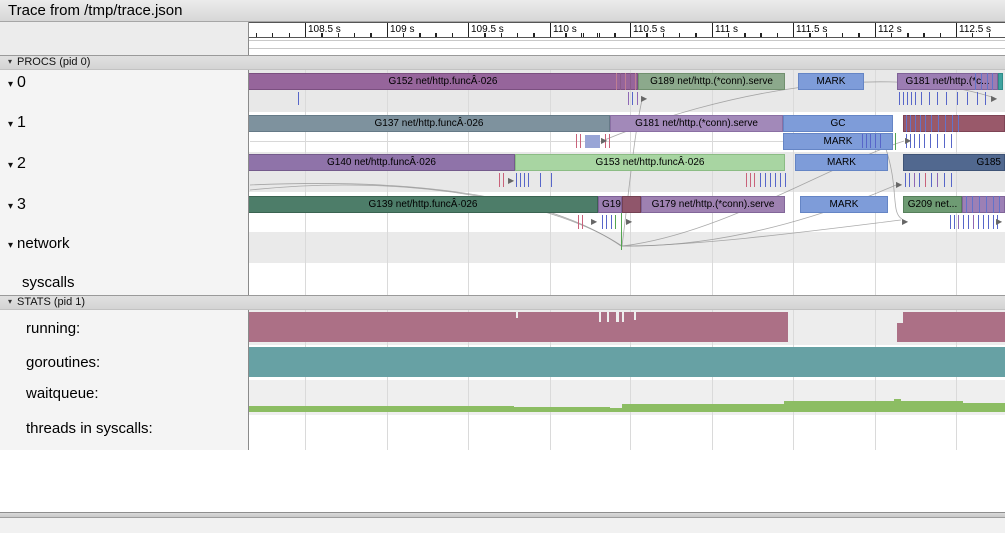 Image resolution: width=1005 pixels, height=533 pixels. I want to click on track-row-bg, so click(627, 247).